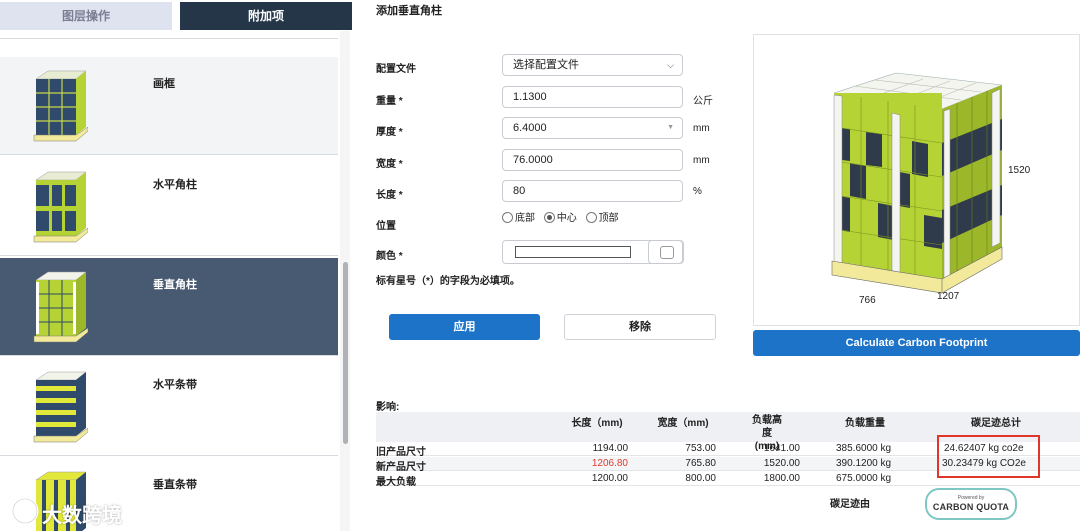 This screenshot has height=531, width=1080. I want to click on required-fields-note: 标有星号（*）的字段为必填项。, so click(448, 281).